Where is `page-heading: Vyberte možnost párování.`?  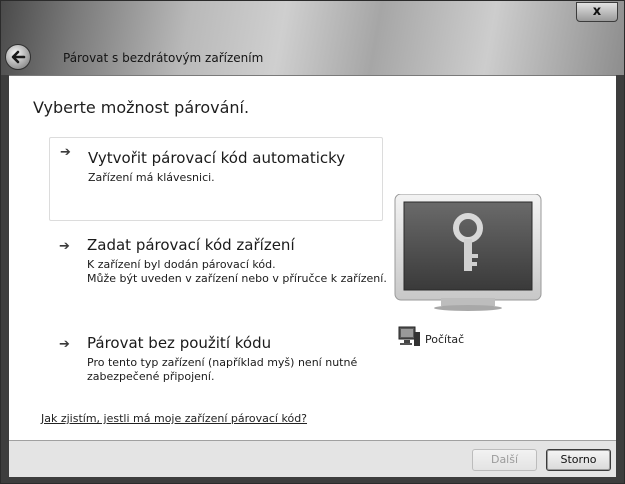
page-heading: Vyberte možnost párování. is located at coordinates (141, 107).